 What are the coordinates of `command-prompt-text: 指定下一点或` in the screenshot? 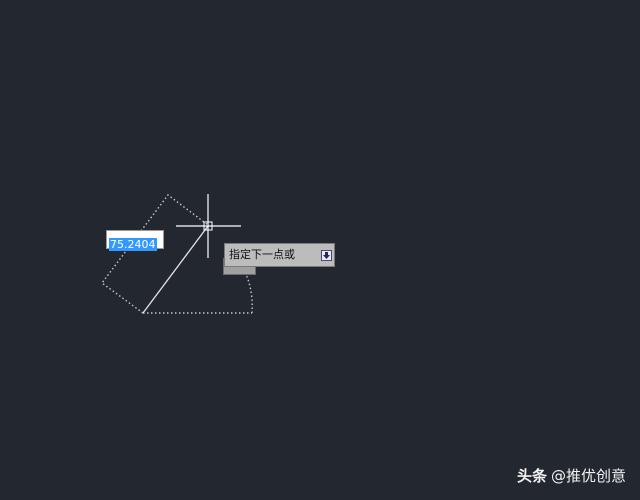 It's located at (262, 254).